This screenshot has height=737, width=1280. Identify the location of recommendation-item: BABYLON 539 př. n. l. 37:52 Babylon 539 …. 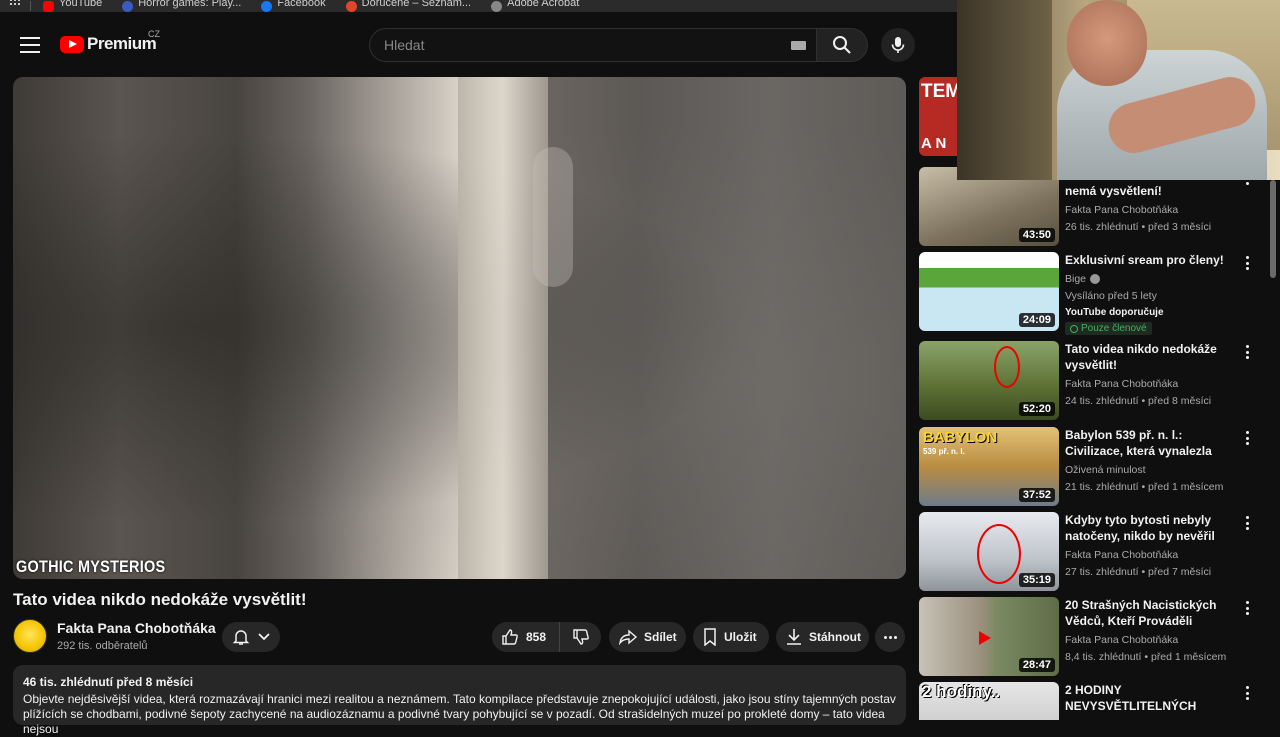
(1094, 467).